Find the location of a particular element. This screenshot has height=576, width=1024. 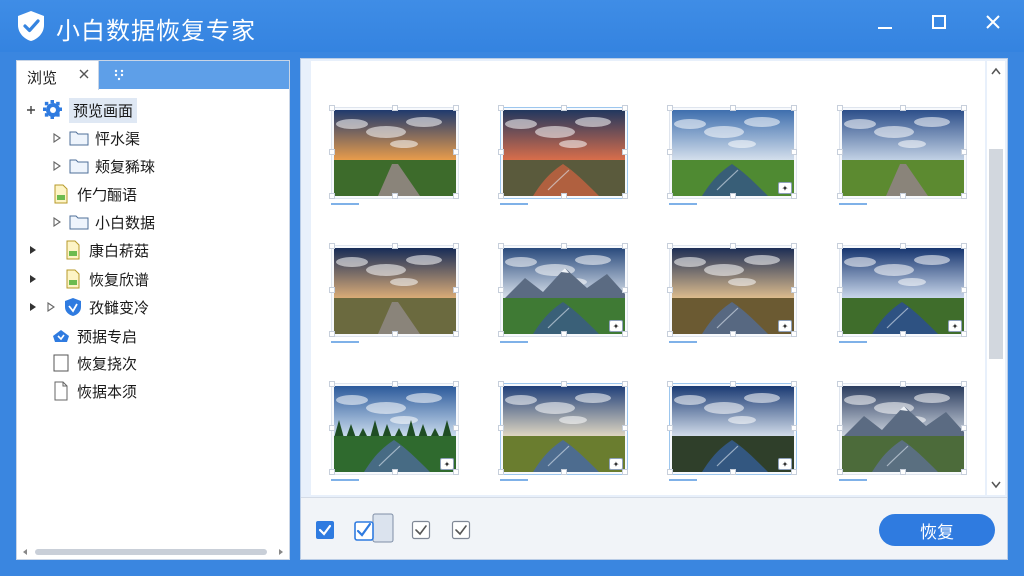

horizontal-scrollbar is located at coordinates (153, 552).